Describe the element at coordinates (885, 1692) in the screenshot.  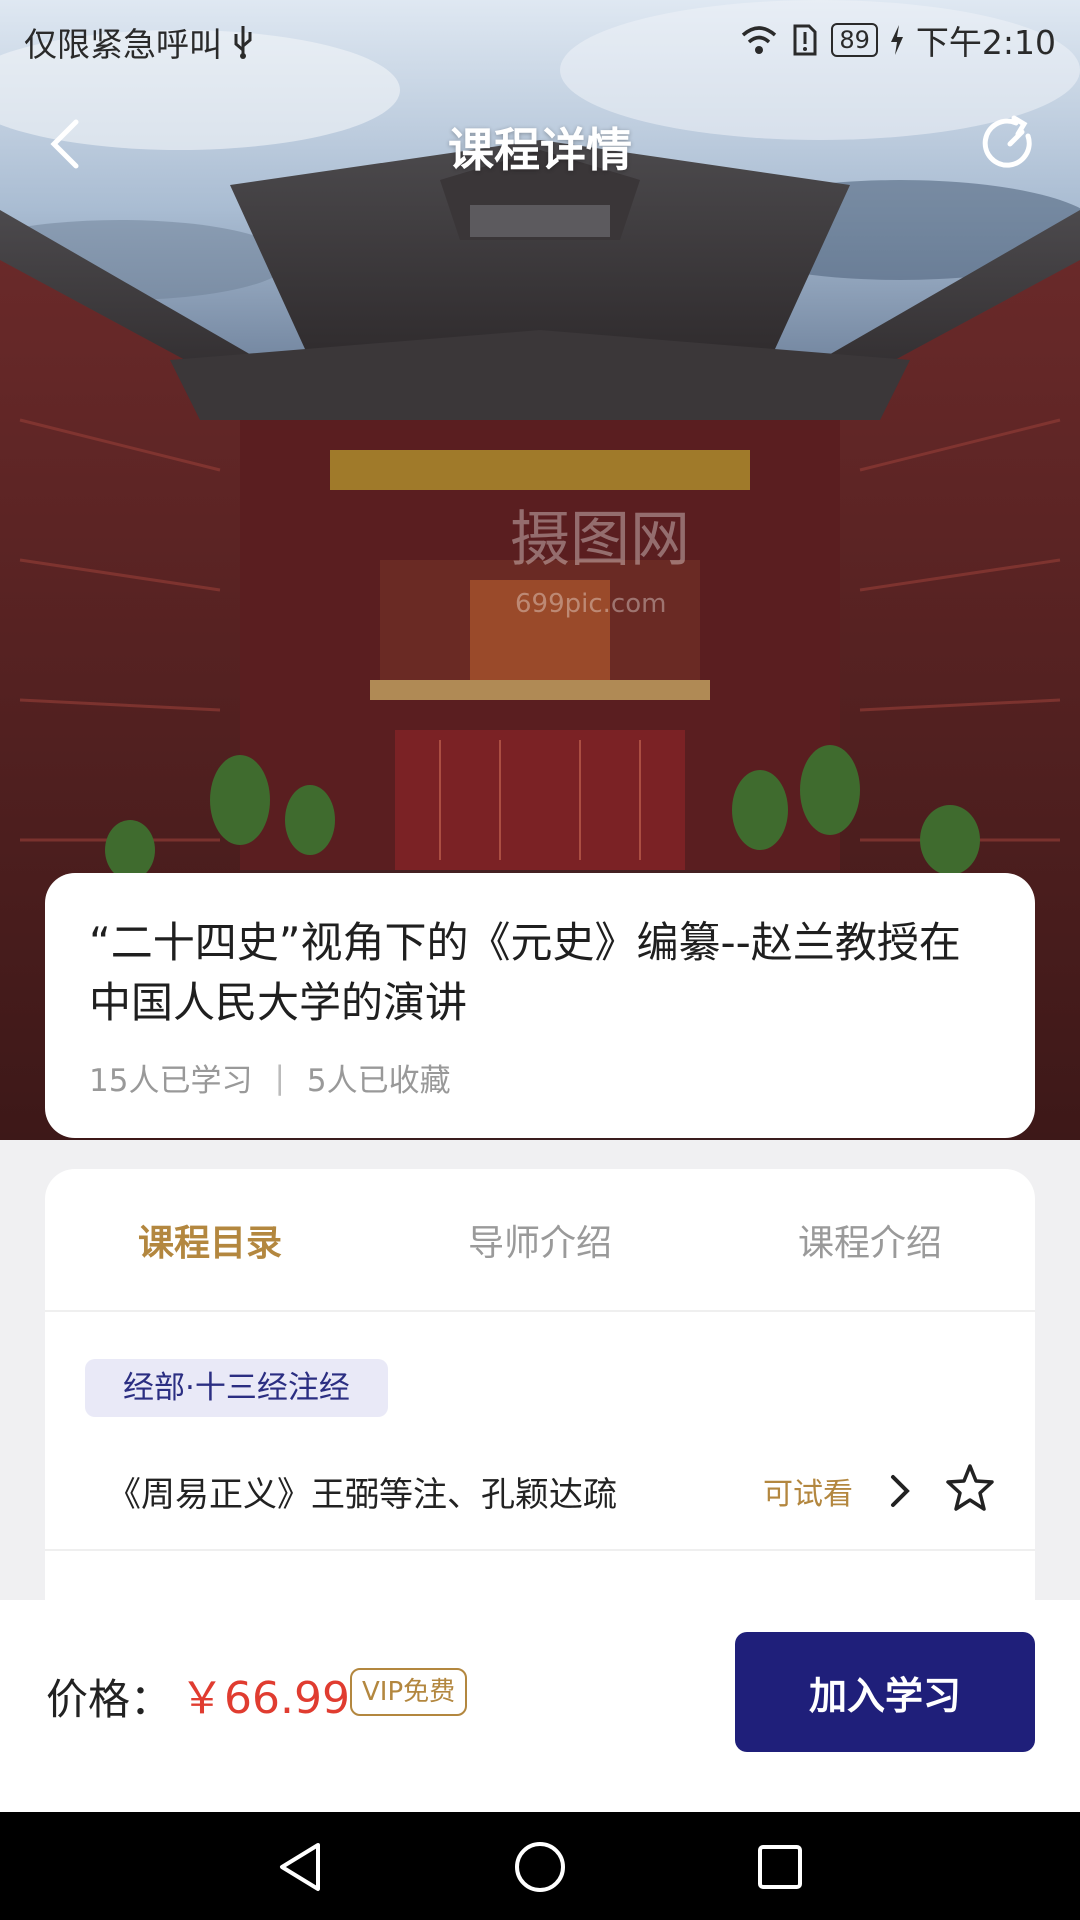
I see `join-learning-button: 加入学习` at that location.